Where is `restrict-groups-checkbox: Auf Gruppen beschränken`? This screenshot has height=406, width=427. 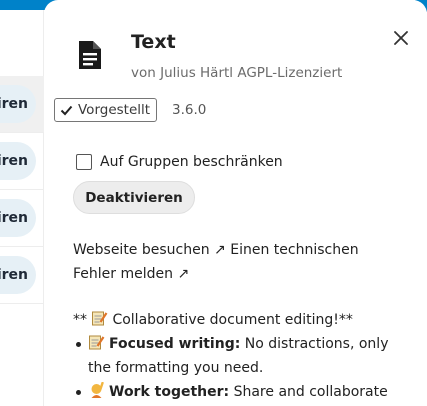
restrict-groups-checkbox: Auf Gruppen beschränken is located at coordinates (179, 162).